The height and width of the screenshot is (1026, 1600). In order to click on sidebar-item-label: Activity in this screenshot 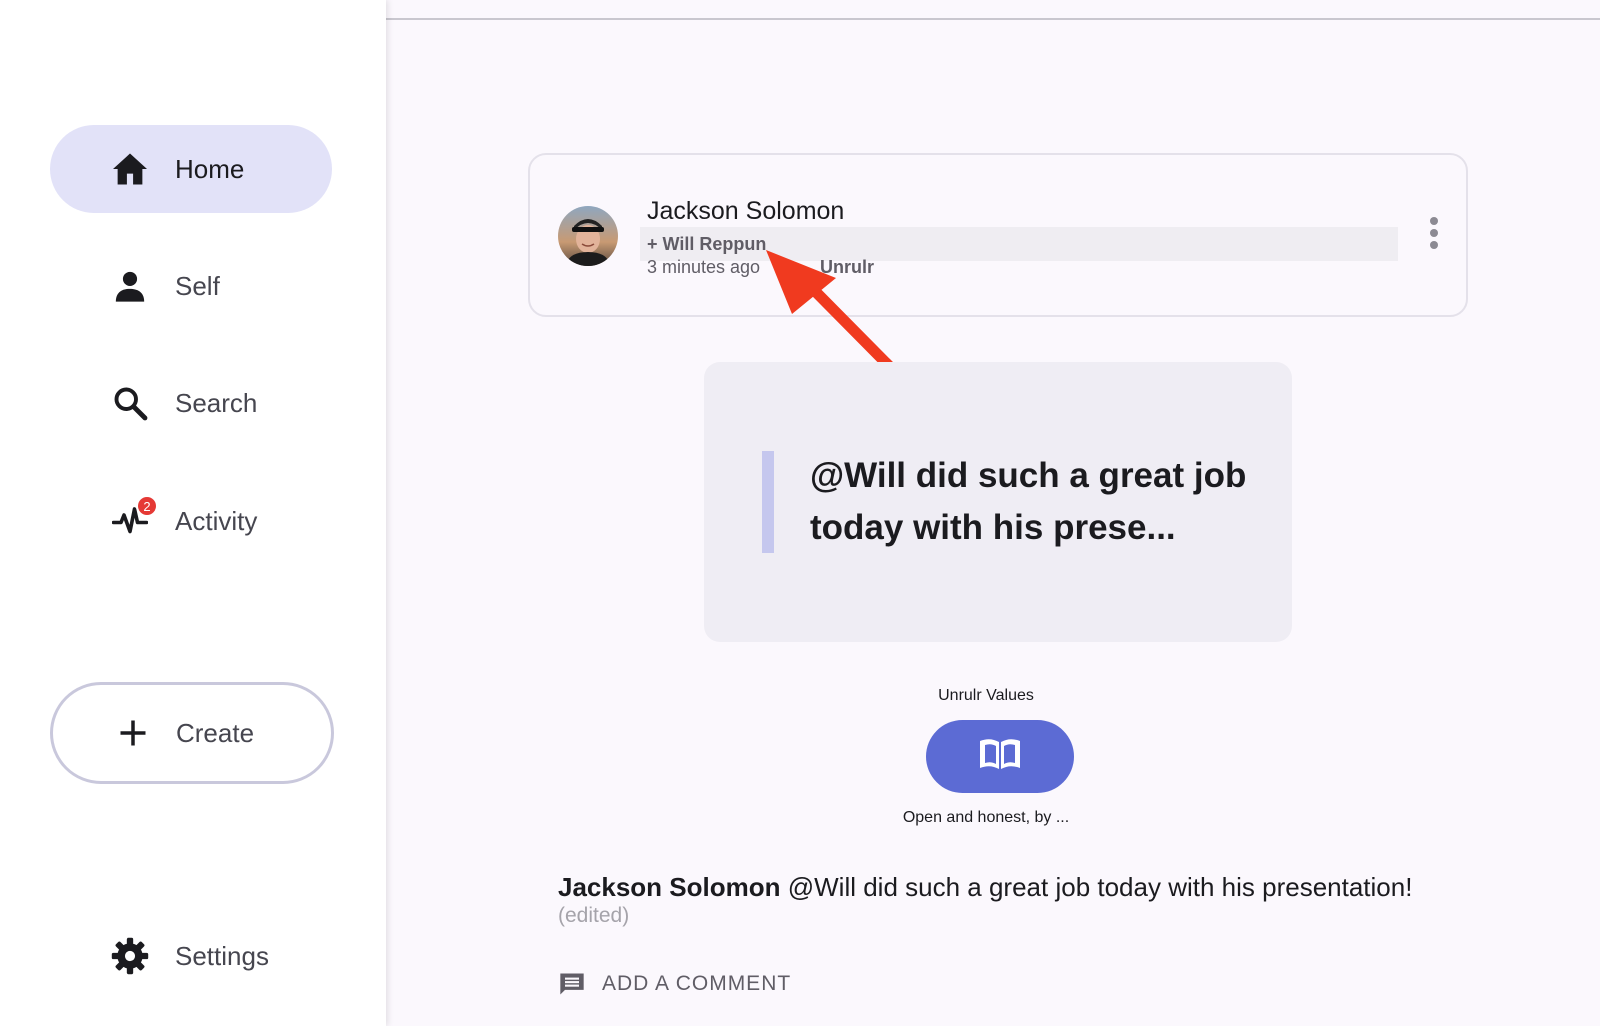, I will do `click(216, 520)`.